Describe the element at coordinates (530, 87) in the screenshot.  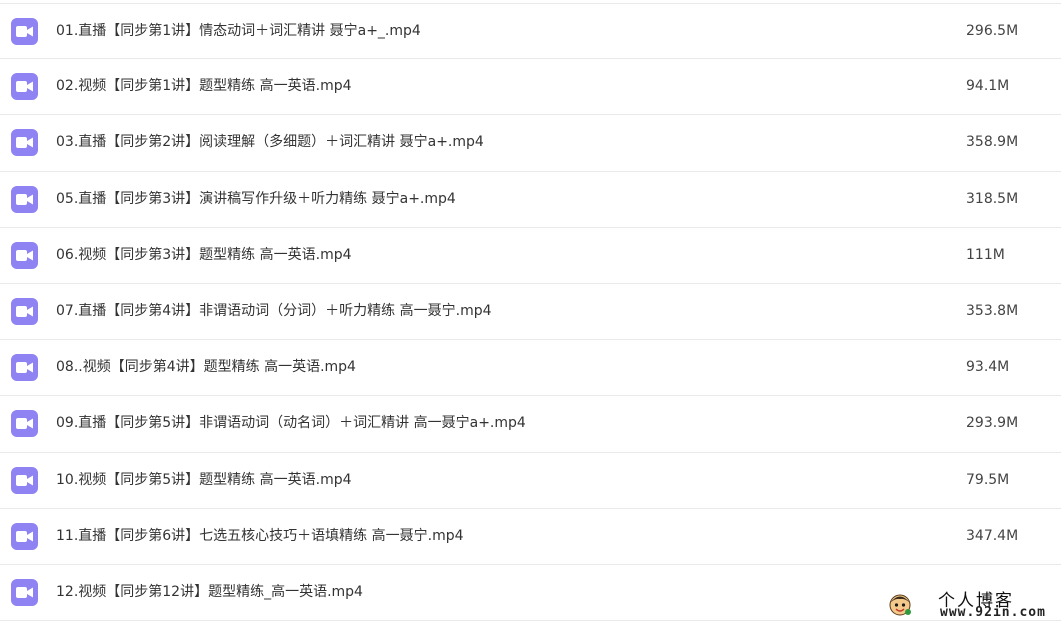
I see `file-row-1: 02.视频【同步第1讲】题型精练 高一英语.mp4 94.1M` at that location.